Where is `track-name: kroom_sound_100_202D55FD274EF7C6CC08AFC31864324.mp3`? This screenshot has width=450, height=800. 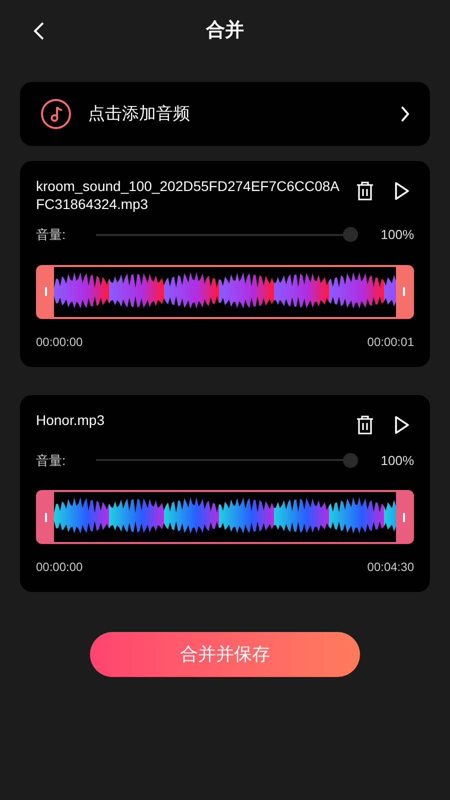
track-name: kroom_sound_100_202D55FD274EF7C6CC08AFC31864324.mp3 is located at coordinates (188, 195).